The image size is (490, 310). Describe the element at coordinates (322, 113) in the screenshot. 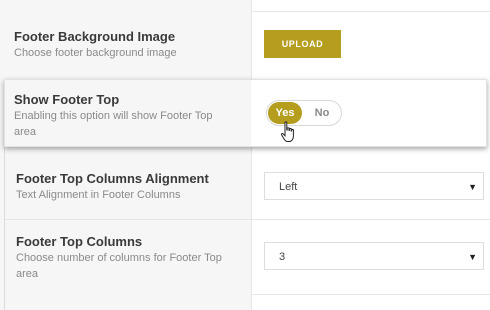

I see `toggle-no-option: No` at that location.